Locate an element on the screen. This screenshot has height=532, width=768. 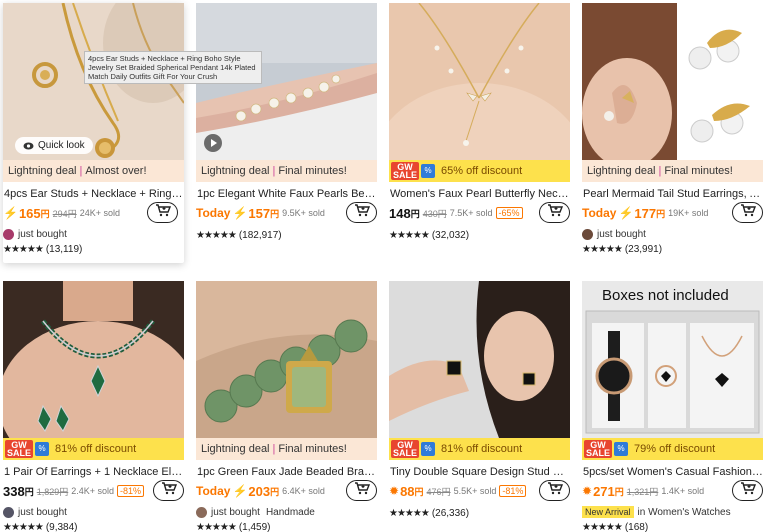
discount-badge: -81% is located at coordinates (513, 491).